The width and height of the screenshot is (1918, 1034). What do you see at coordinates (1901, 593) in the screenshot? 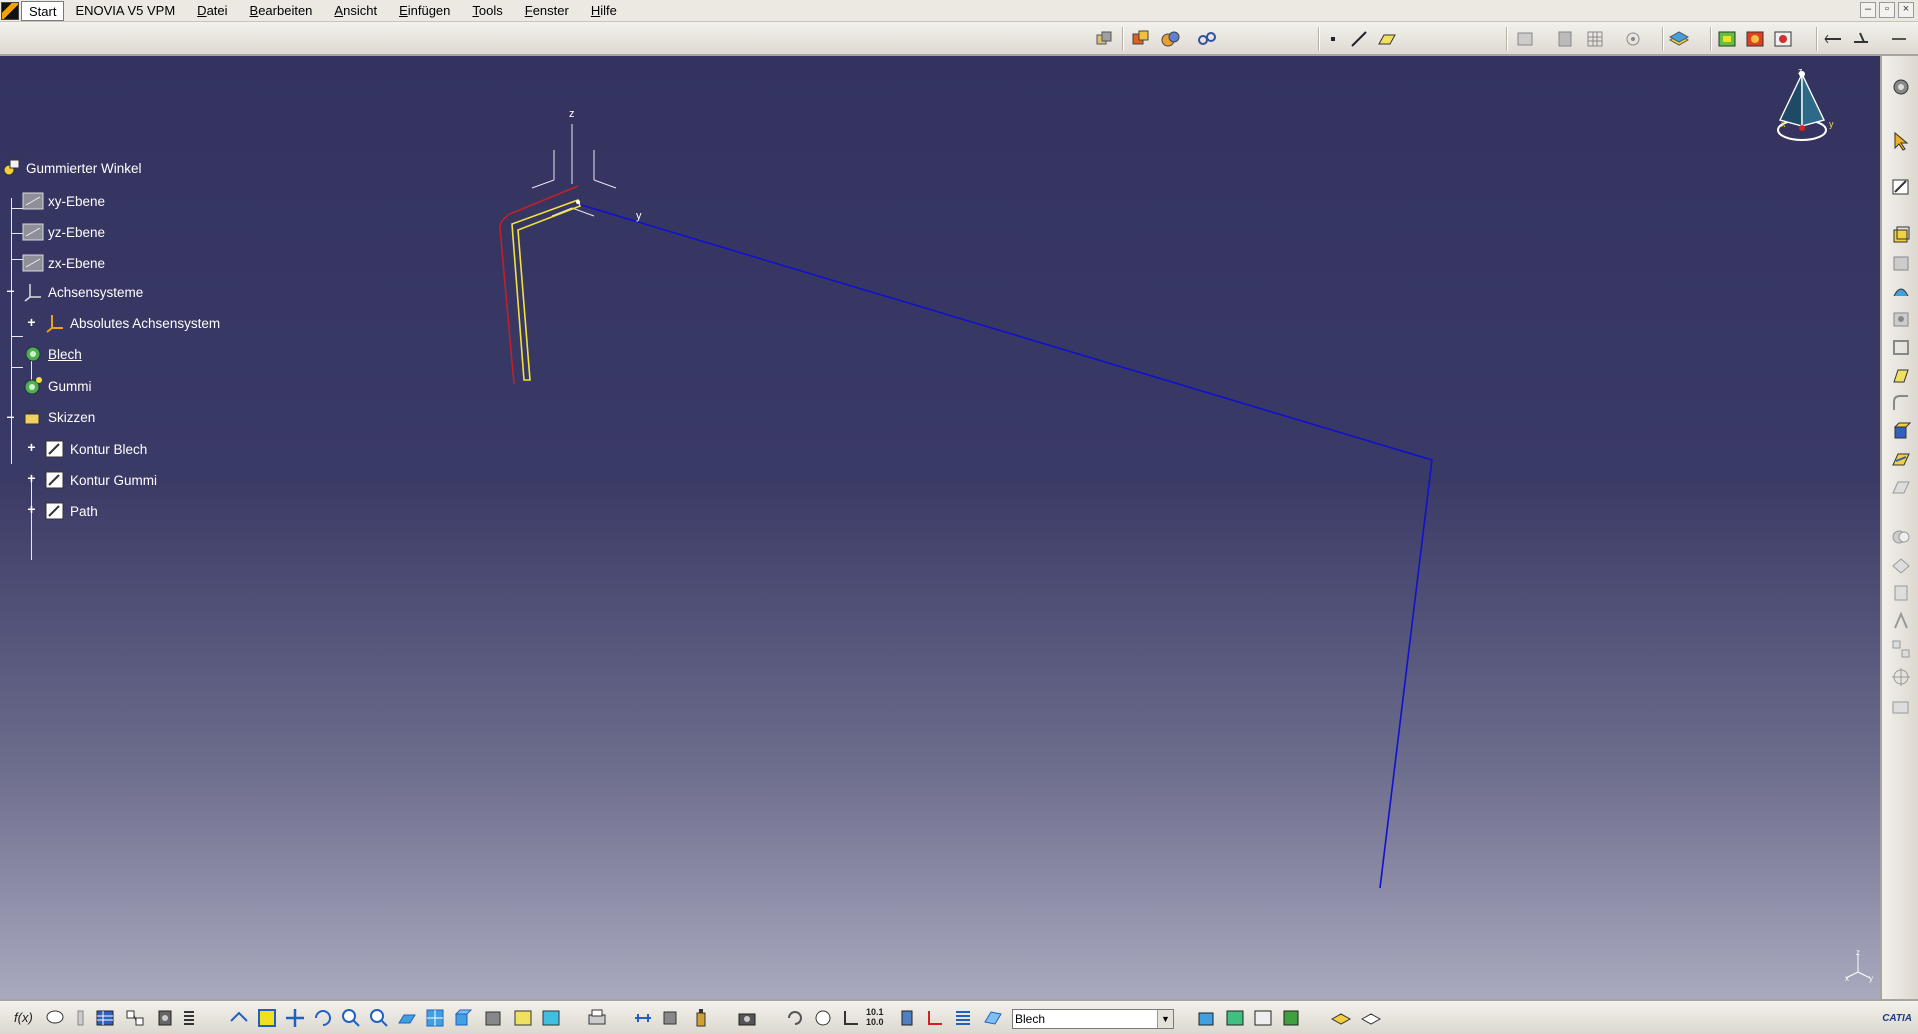
I see `close-surface-icon` at bounding box center [1901, 593].